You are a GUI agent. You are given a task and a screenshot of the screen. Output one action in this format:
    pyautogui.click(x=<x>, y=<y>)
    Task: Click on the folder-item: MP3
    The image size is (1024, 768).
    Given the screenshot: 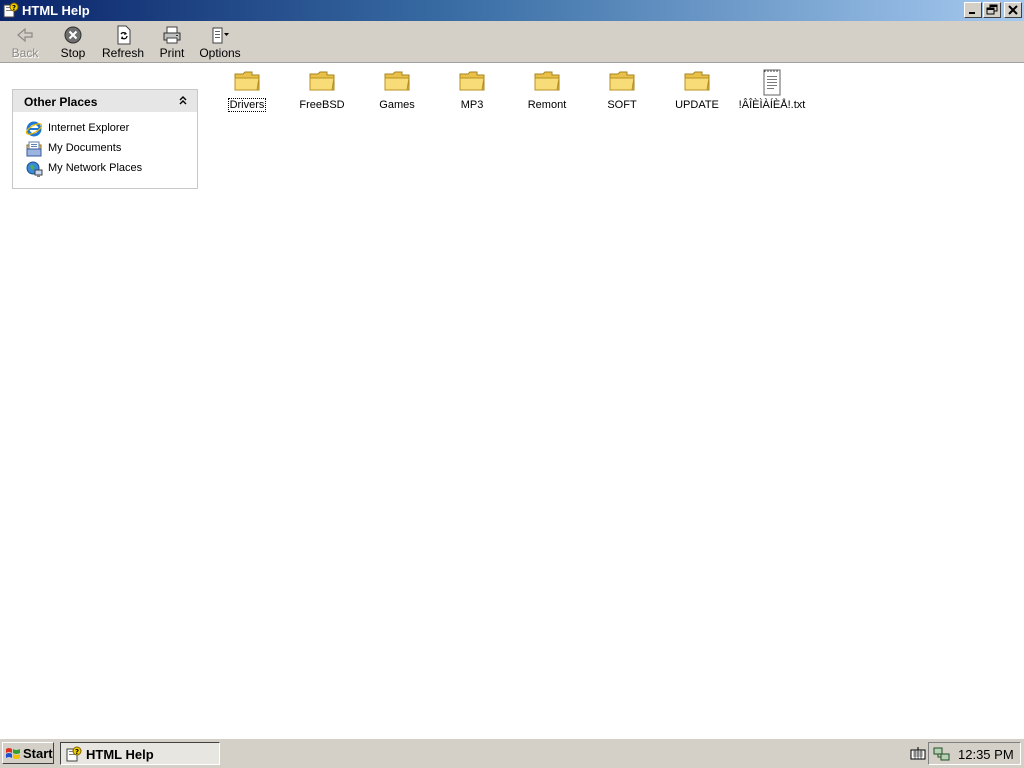 What is the action you would take?
    pyautogui.click(x=472, y=92)
    